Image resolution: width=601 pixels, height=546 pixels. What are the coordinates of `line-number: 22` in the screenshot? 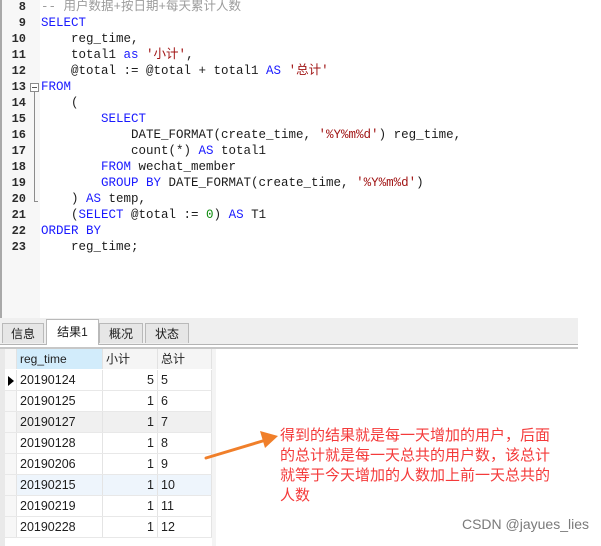 It's located at (18, 231).